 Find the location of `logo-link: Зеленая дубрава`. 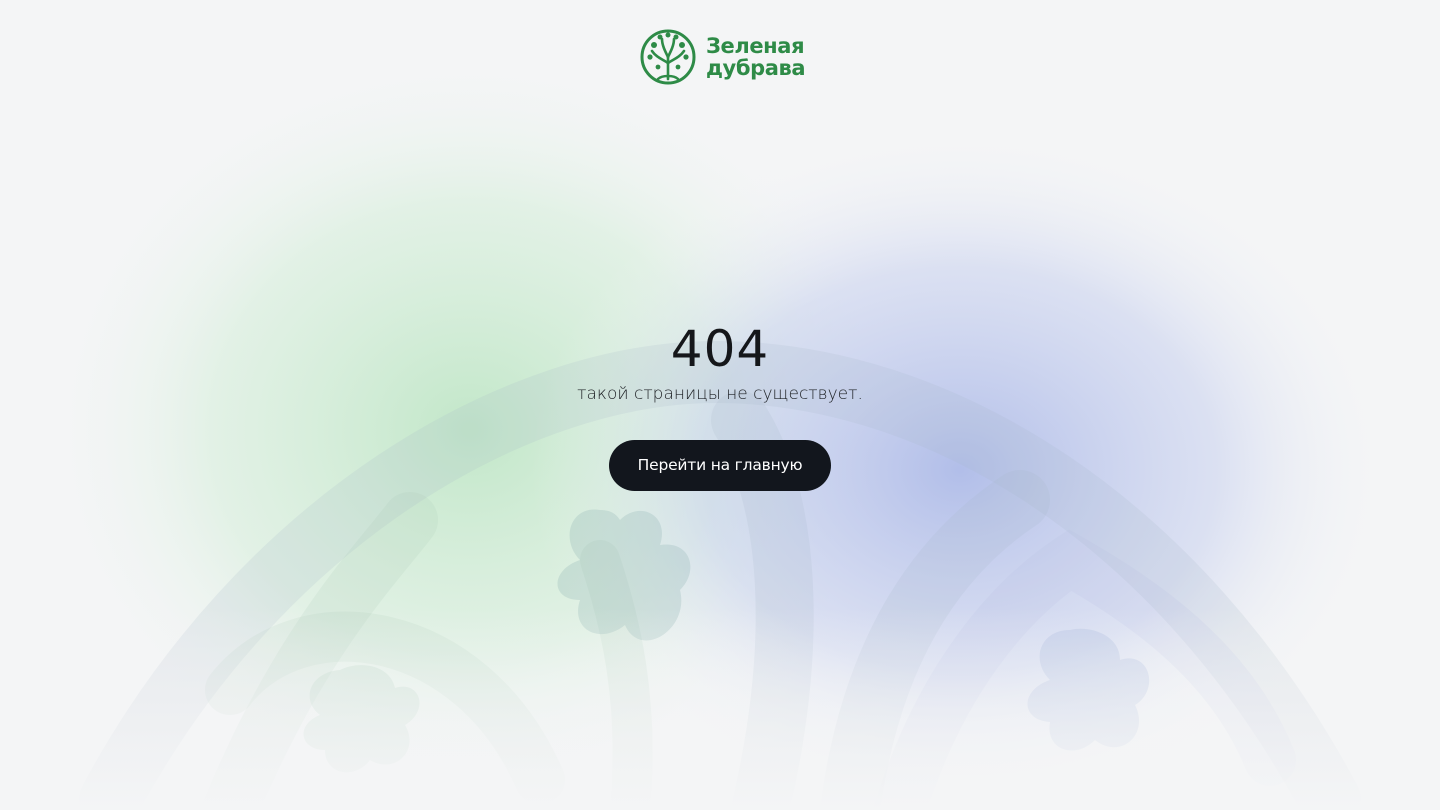

logo-link: Зеленая дубрава is located at coordinates (725, 57).